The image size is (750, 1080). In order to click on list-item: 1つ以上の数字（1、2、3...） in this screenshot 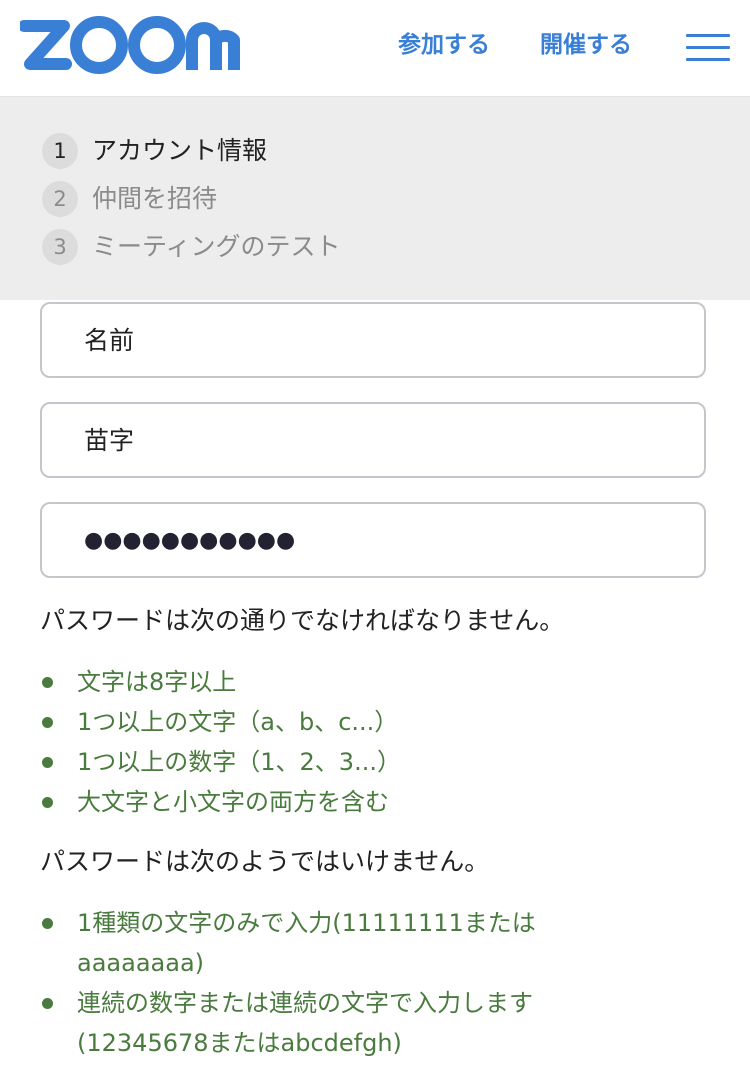, I will do `click(380, 762)`.